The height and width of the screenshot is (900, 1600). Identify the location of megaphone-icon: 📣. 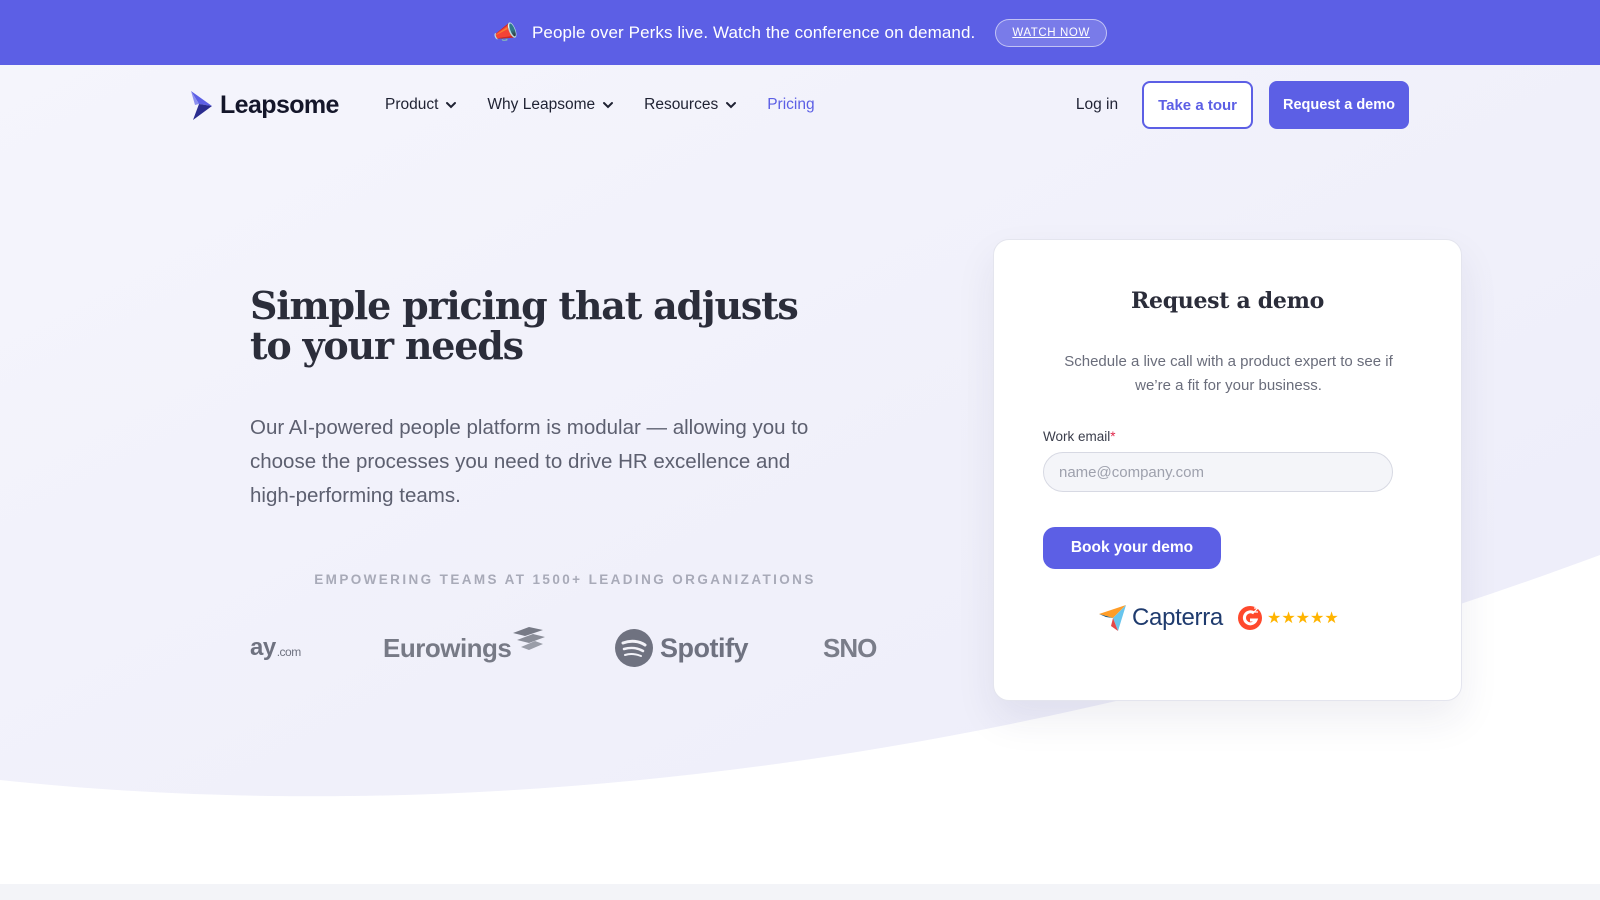
(505, 32).